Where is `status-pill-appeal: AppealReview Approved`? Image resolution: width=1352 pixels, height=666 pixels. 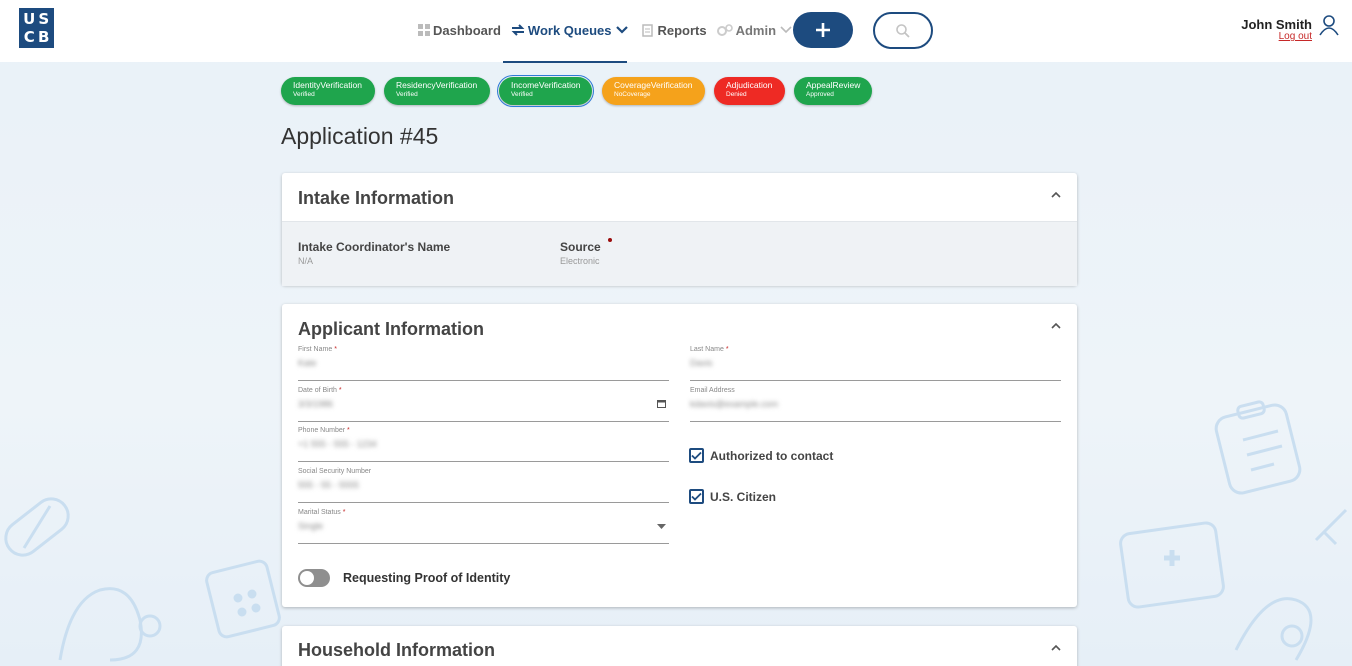
status-pill-appeal: AppealReview Approved is located at coordinates (833, 91).